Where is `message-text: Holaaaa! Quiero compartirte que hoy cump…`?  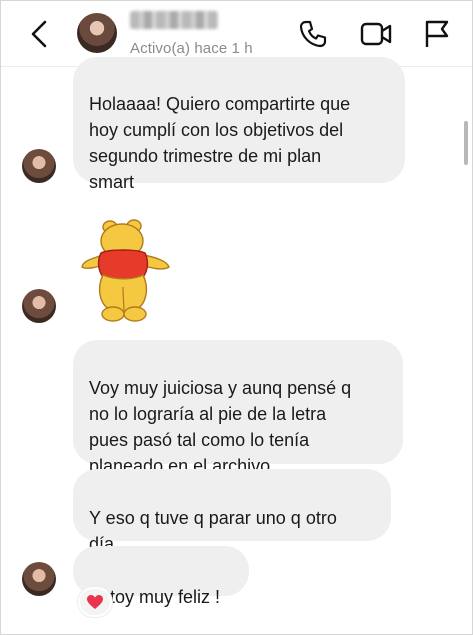 message-text: Holaaaa! Quiero compartirte que hoy cump… is located at coordinates (220, 143).